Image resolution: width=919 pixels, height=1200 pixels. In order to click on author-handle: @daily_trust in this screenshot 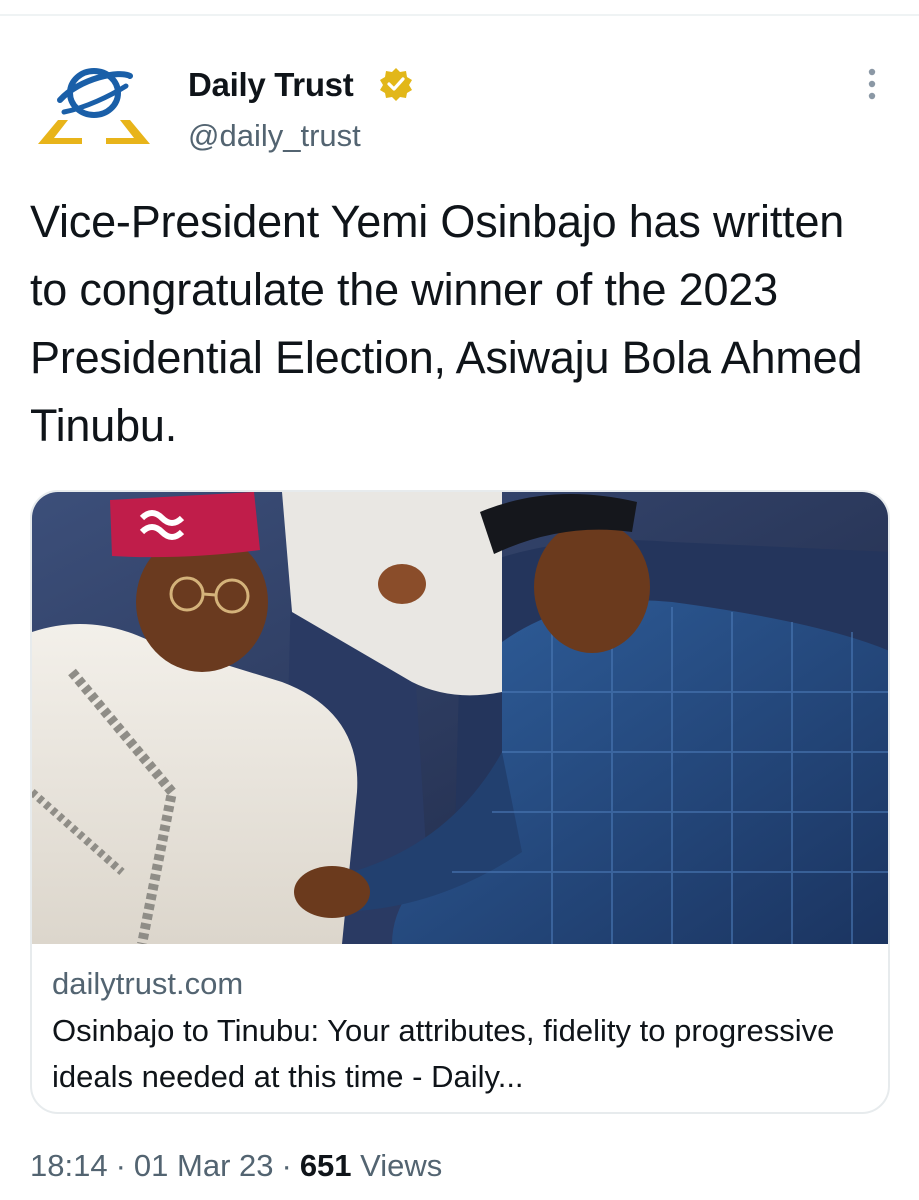, I will do `click(274, 136)`.